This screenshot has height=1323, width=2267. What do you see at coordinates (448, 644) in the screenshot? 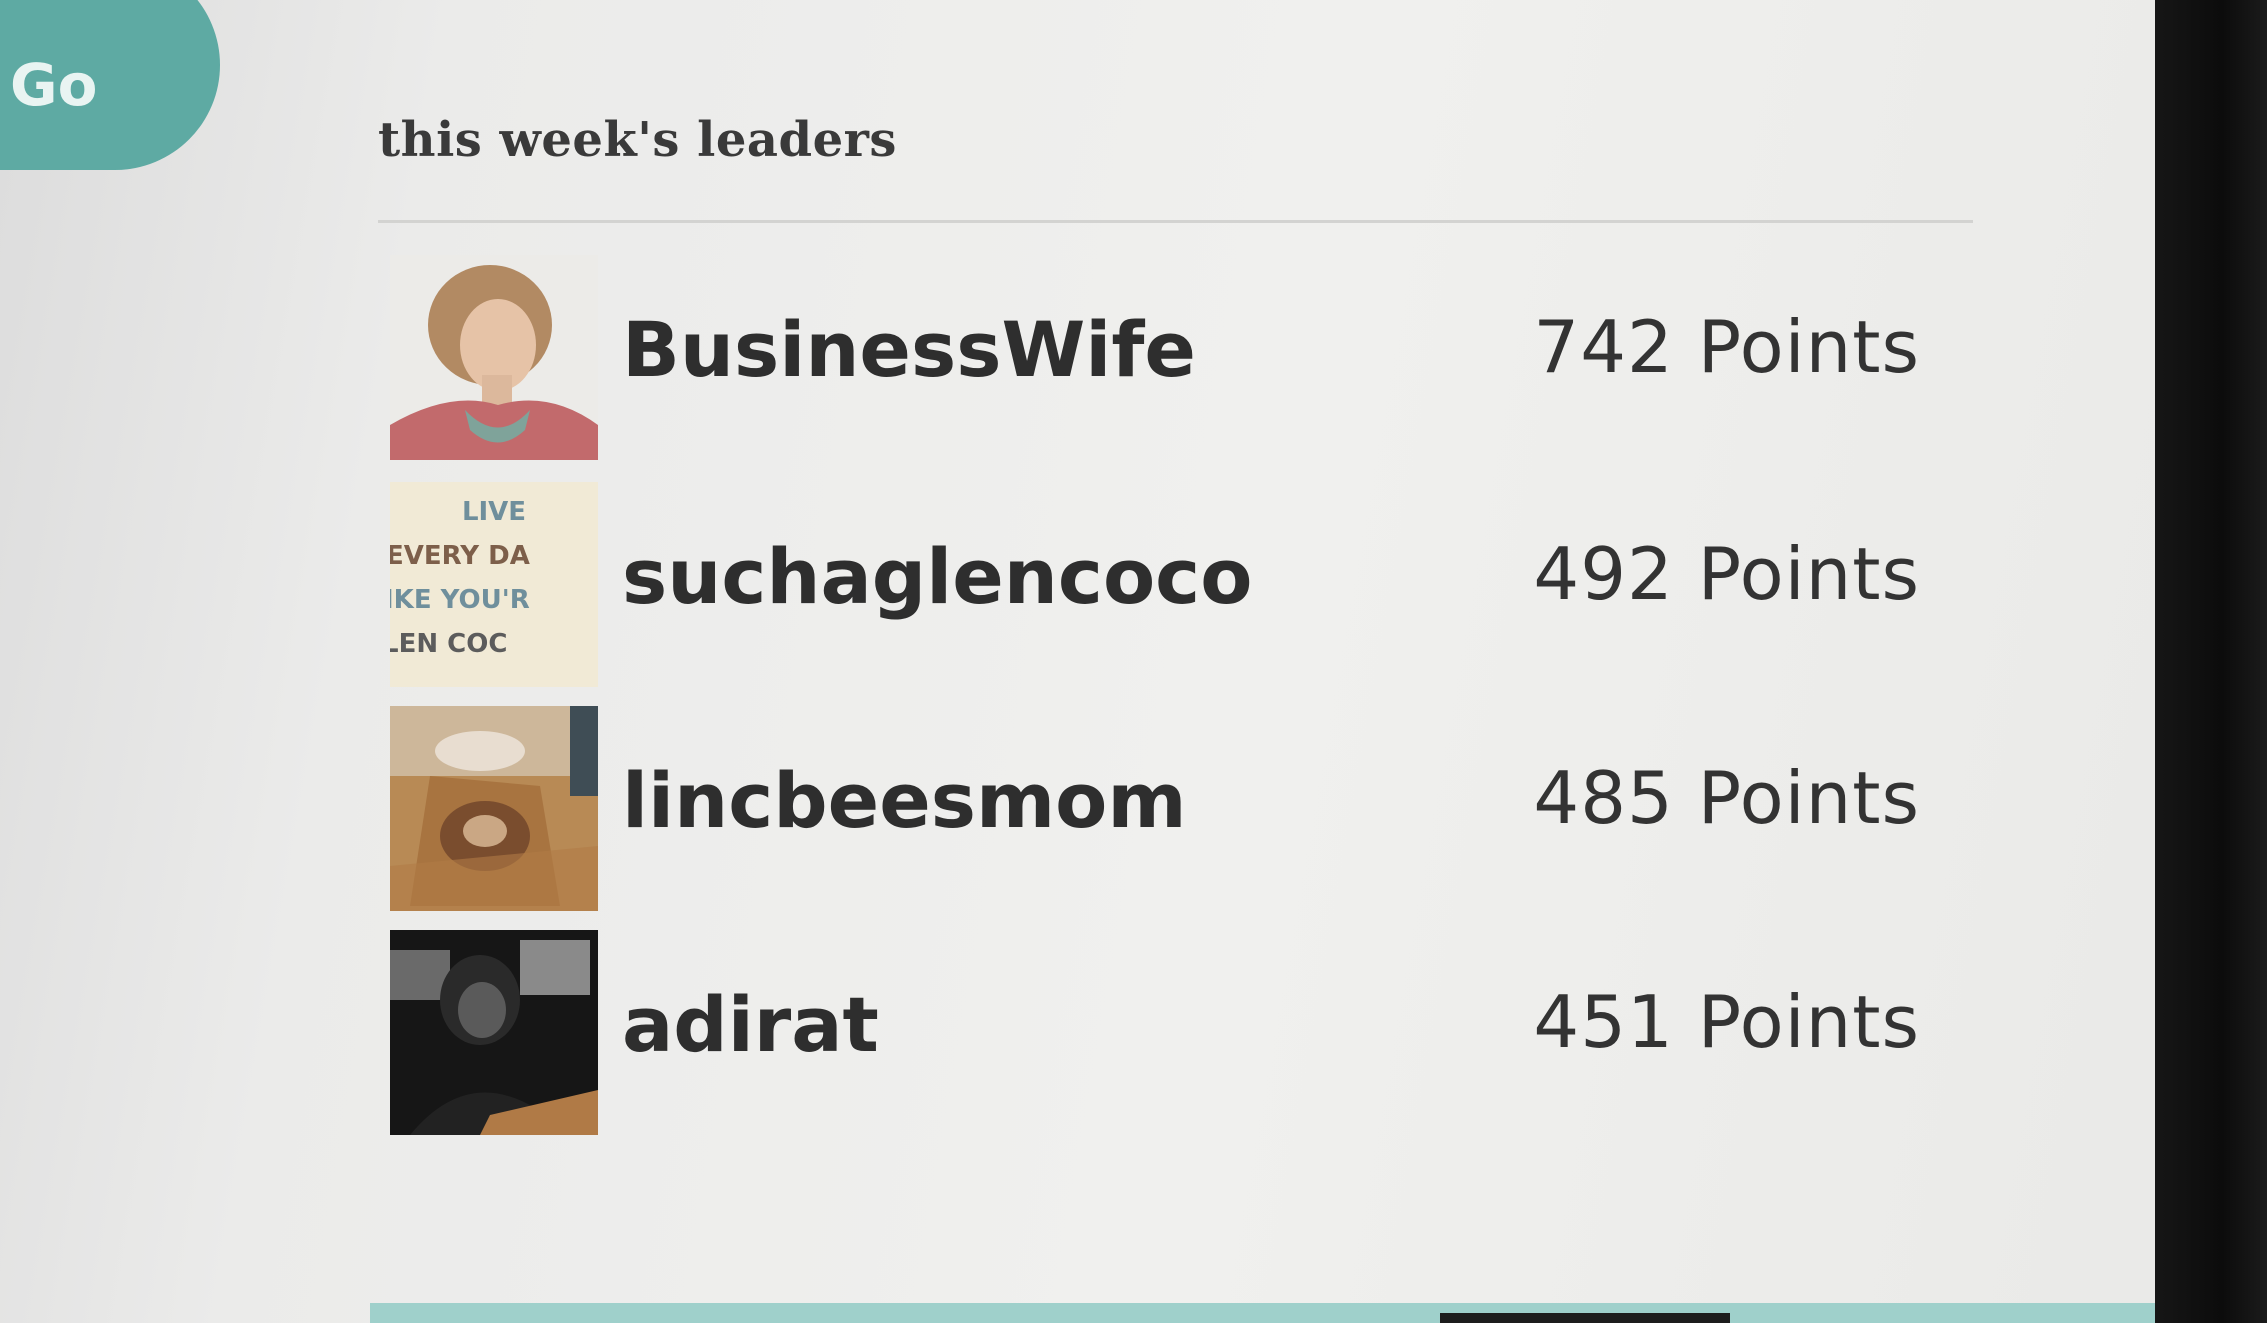
I see `avatar-text-line: LEN COC` at bounding box center [448, 644].